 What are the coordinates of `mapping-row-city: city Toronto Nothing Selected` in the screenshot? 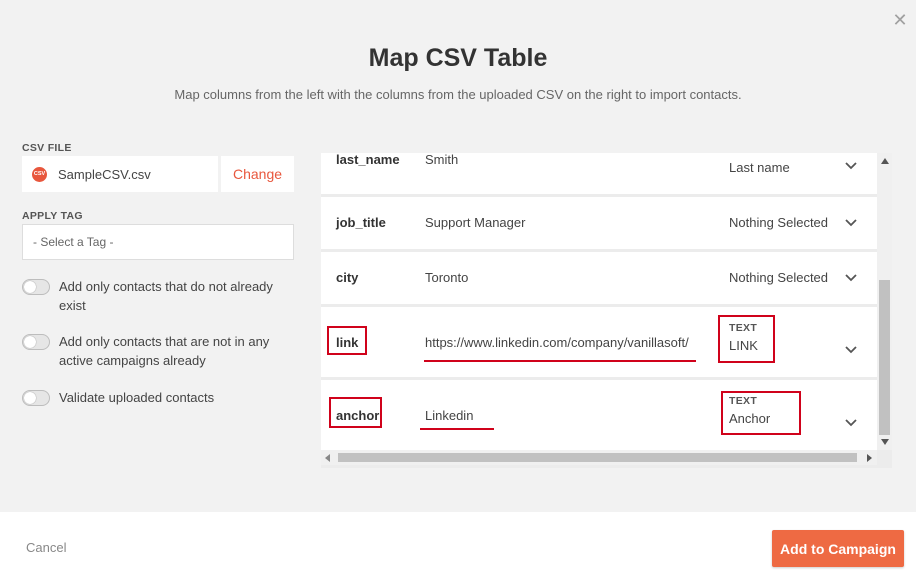 It's located at (599, 278).